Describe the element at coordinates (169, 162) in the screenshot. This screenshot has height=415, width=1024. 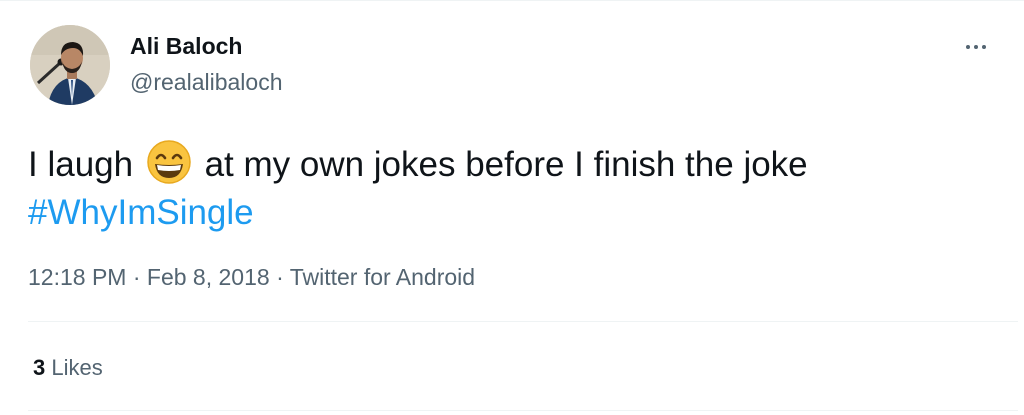
I see `grinning-face-with-smiling-eyes-icon` at that location.